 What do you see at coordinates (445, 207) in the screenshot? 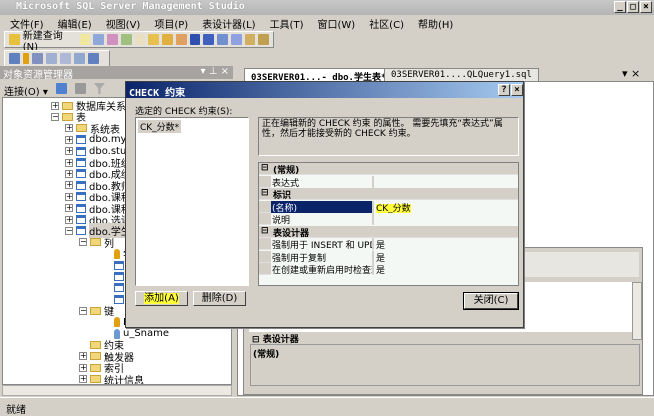
I see `property-value: CK_分数` at bounding box center [445, 207].